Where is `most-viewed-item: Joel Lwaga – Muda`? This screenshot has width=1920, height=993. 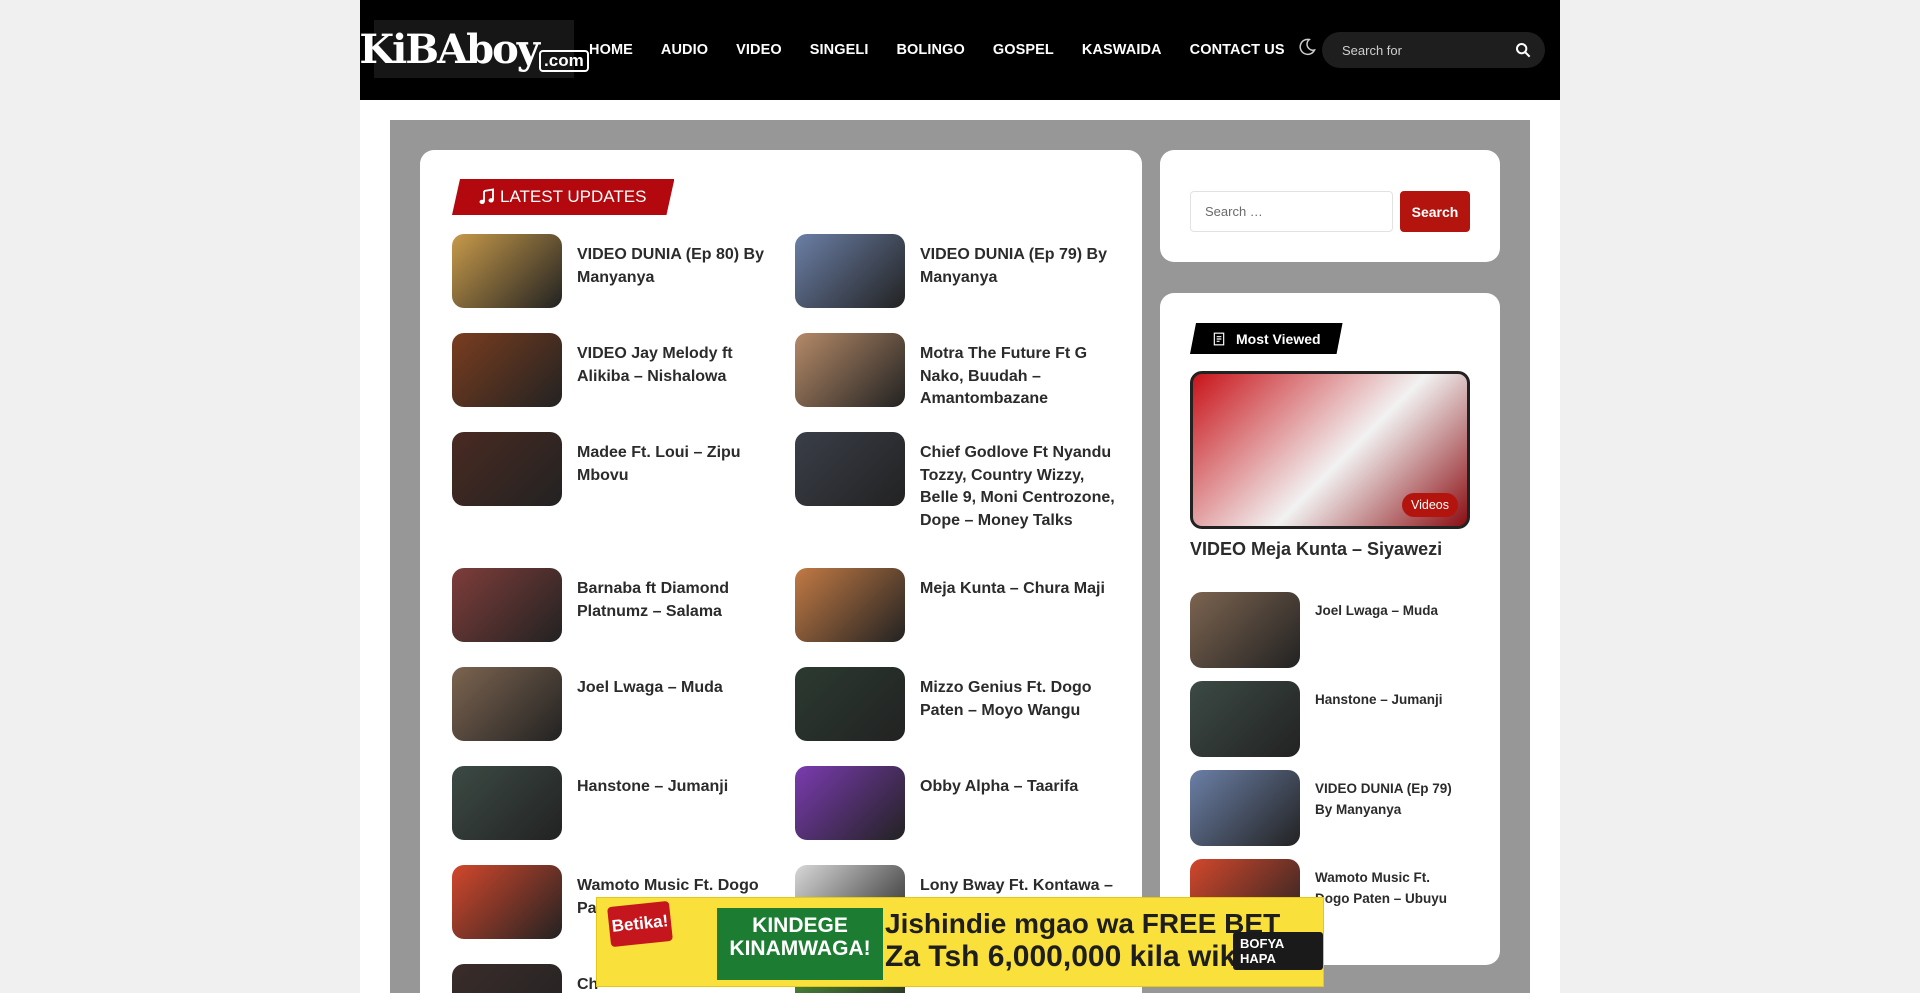 most-viewed-item: Joel Lwaga – Muda is located at coordinates (1335, 630).